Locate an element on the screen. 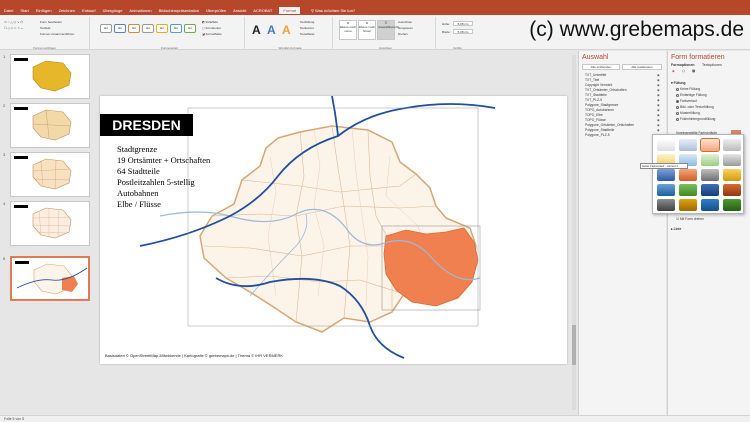 The height and width of the screenshot is (422, 750). shapes-gallery-row2-icon: ☐ ◇ ⬭ ⇨ ☆ ⌒ is located at coordinates (13, 28).